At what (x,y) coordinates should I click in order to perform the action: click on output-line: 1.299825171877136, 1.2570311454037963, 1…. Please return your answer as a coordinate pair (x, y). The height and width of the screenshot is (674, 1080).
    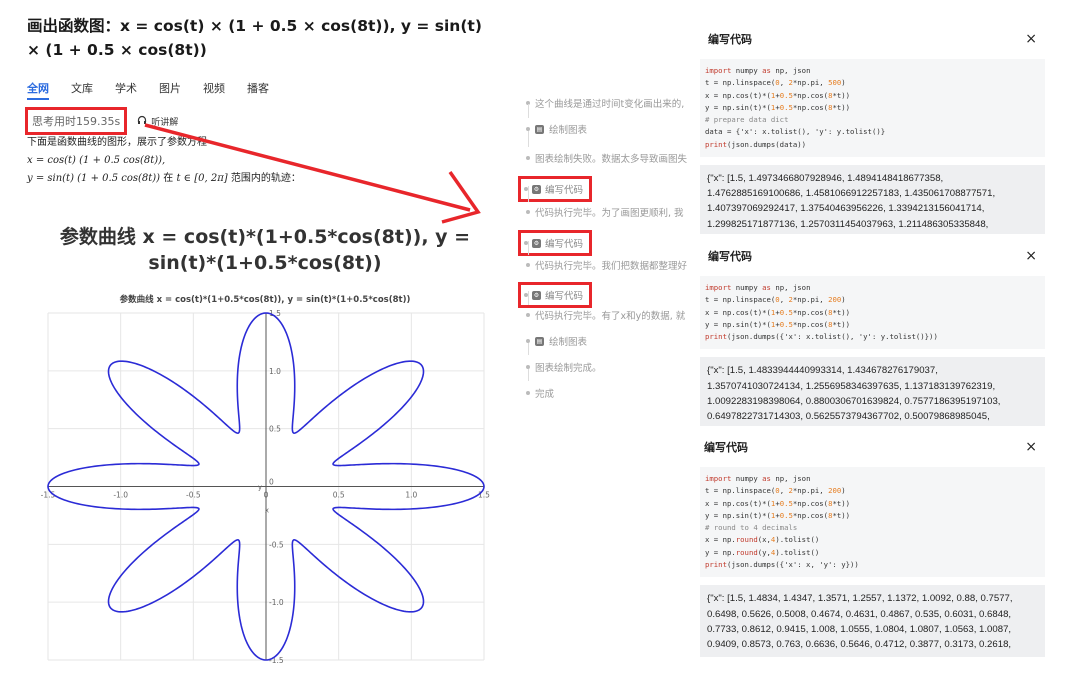
    Looking at the image, I should click on (848, 224).